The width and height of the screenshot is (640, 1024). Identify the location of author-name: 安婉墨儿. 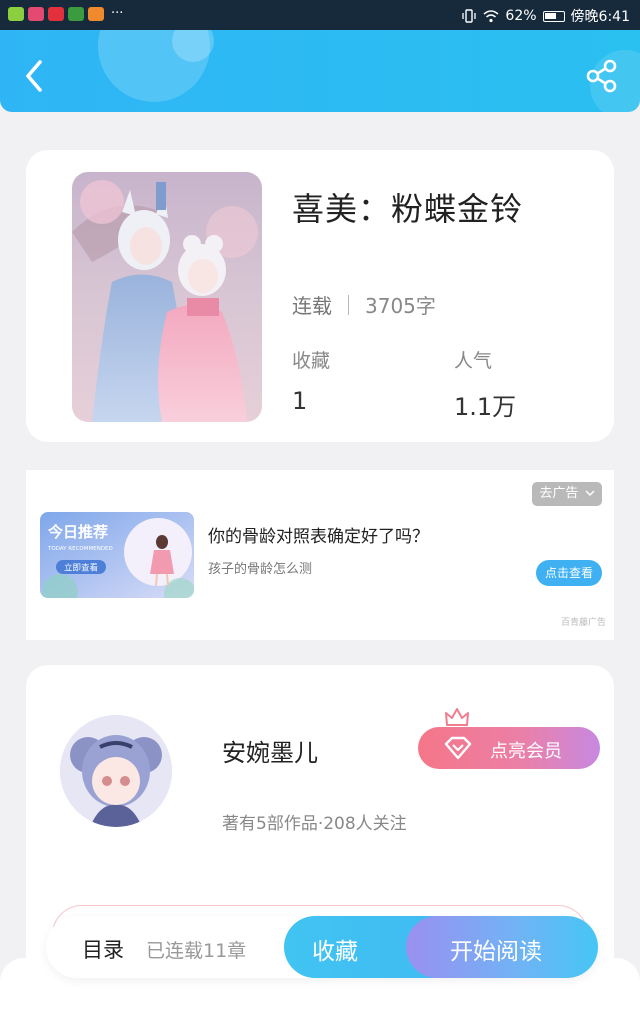
(270, 750).